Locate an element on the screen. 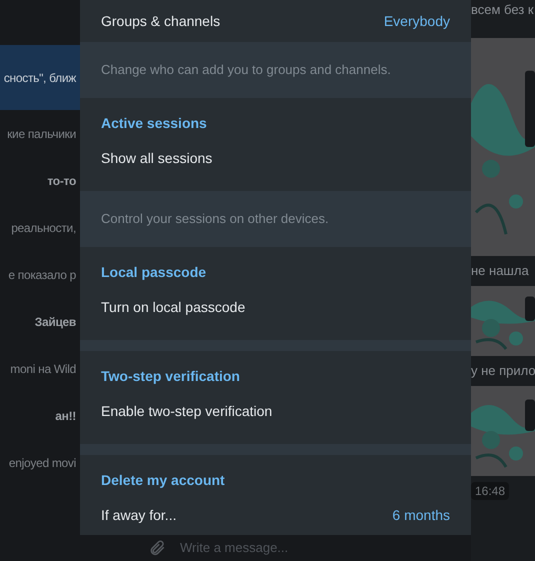 This screenshot has width=535, height=561. hint-text: Control your sessions on other devices. is located at coordinates (215, 219).